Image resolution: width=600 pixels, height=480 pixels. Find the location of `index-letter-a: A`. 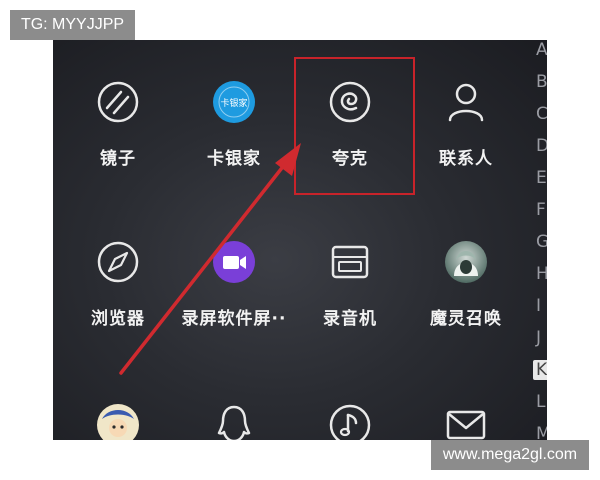

index-letter-a: A is located at coordinates (541, 50).